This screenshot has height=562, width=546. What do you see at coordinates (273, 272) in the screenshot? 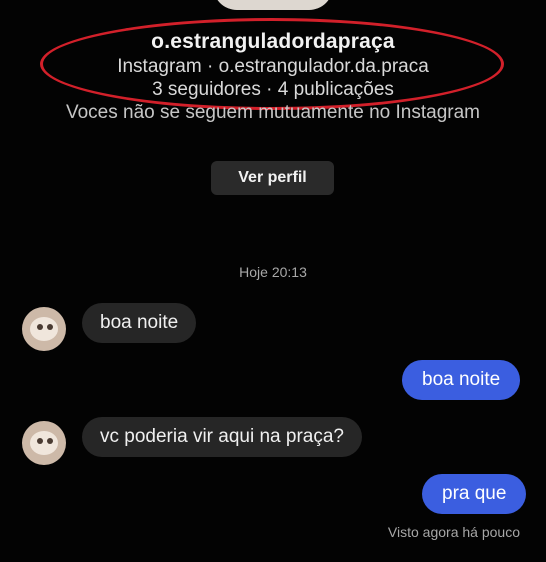
I see `chat-timestamp: Hoje 20:13` at bounding box center [273, 272].